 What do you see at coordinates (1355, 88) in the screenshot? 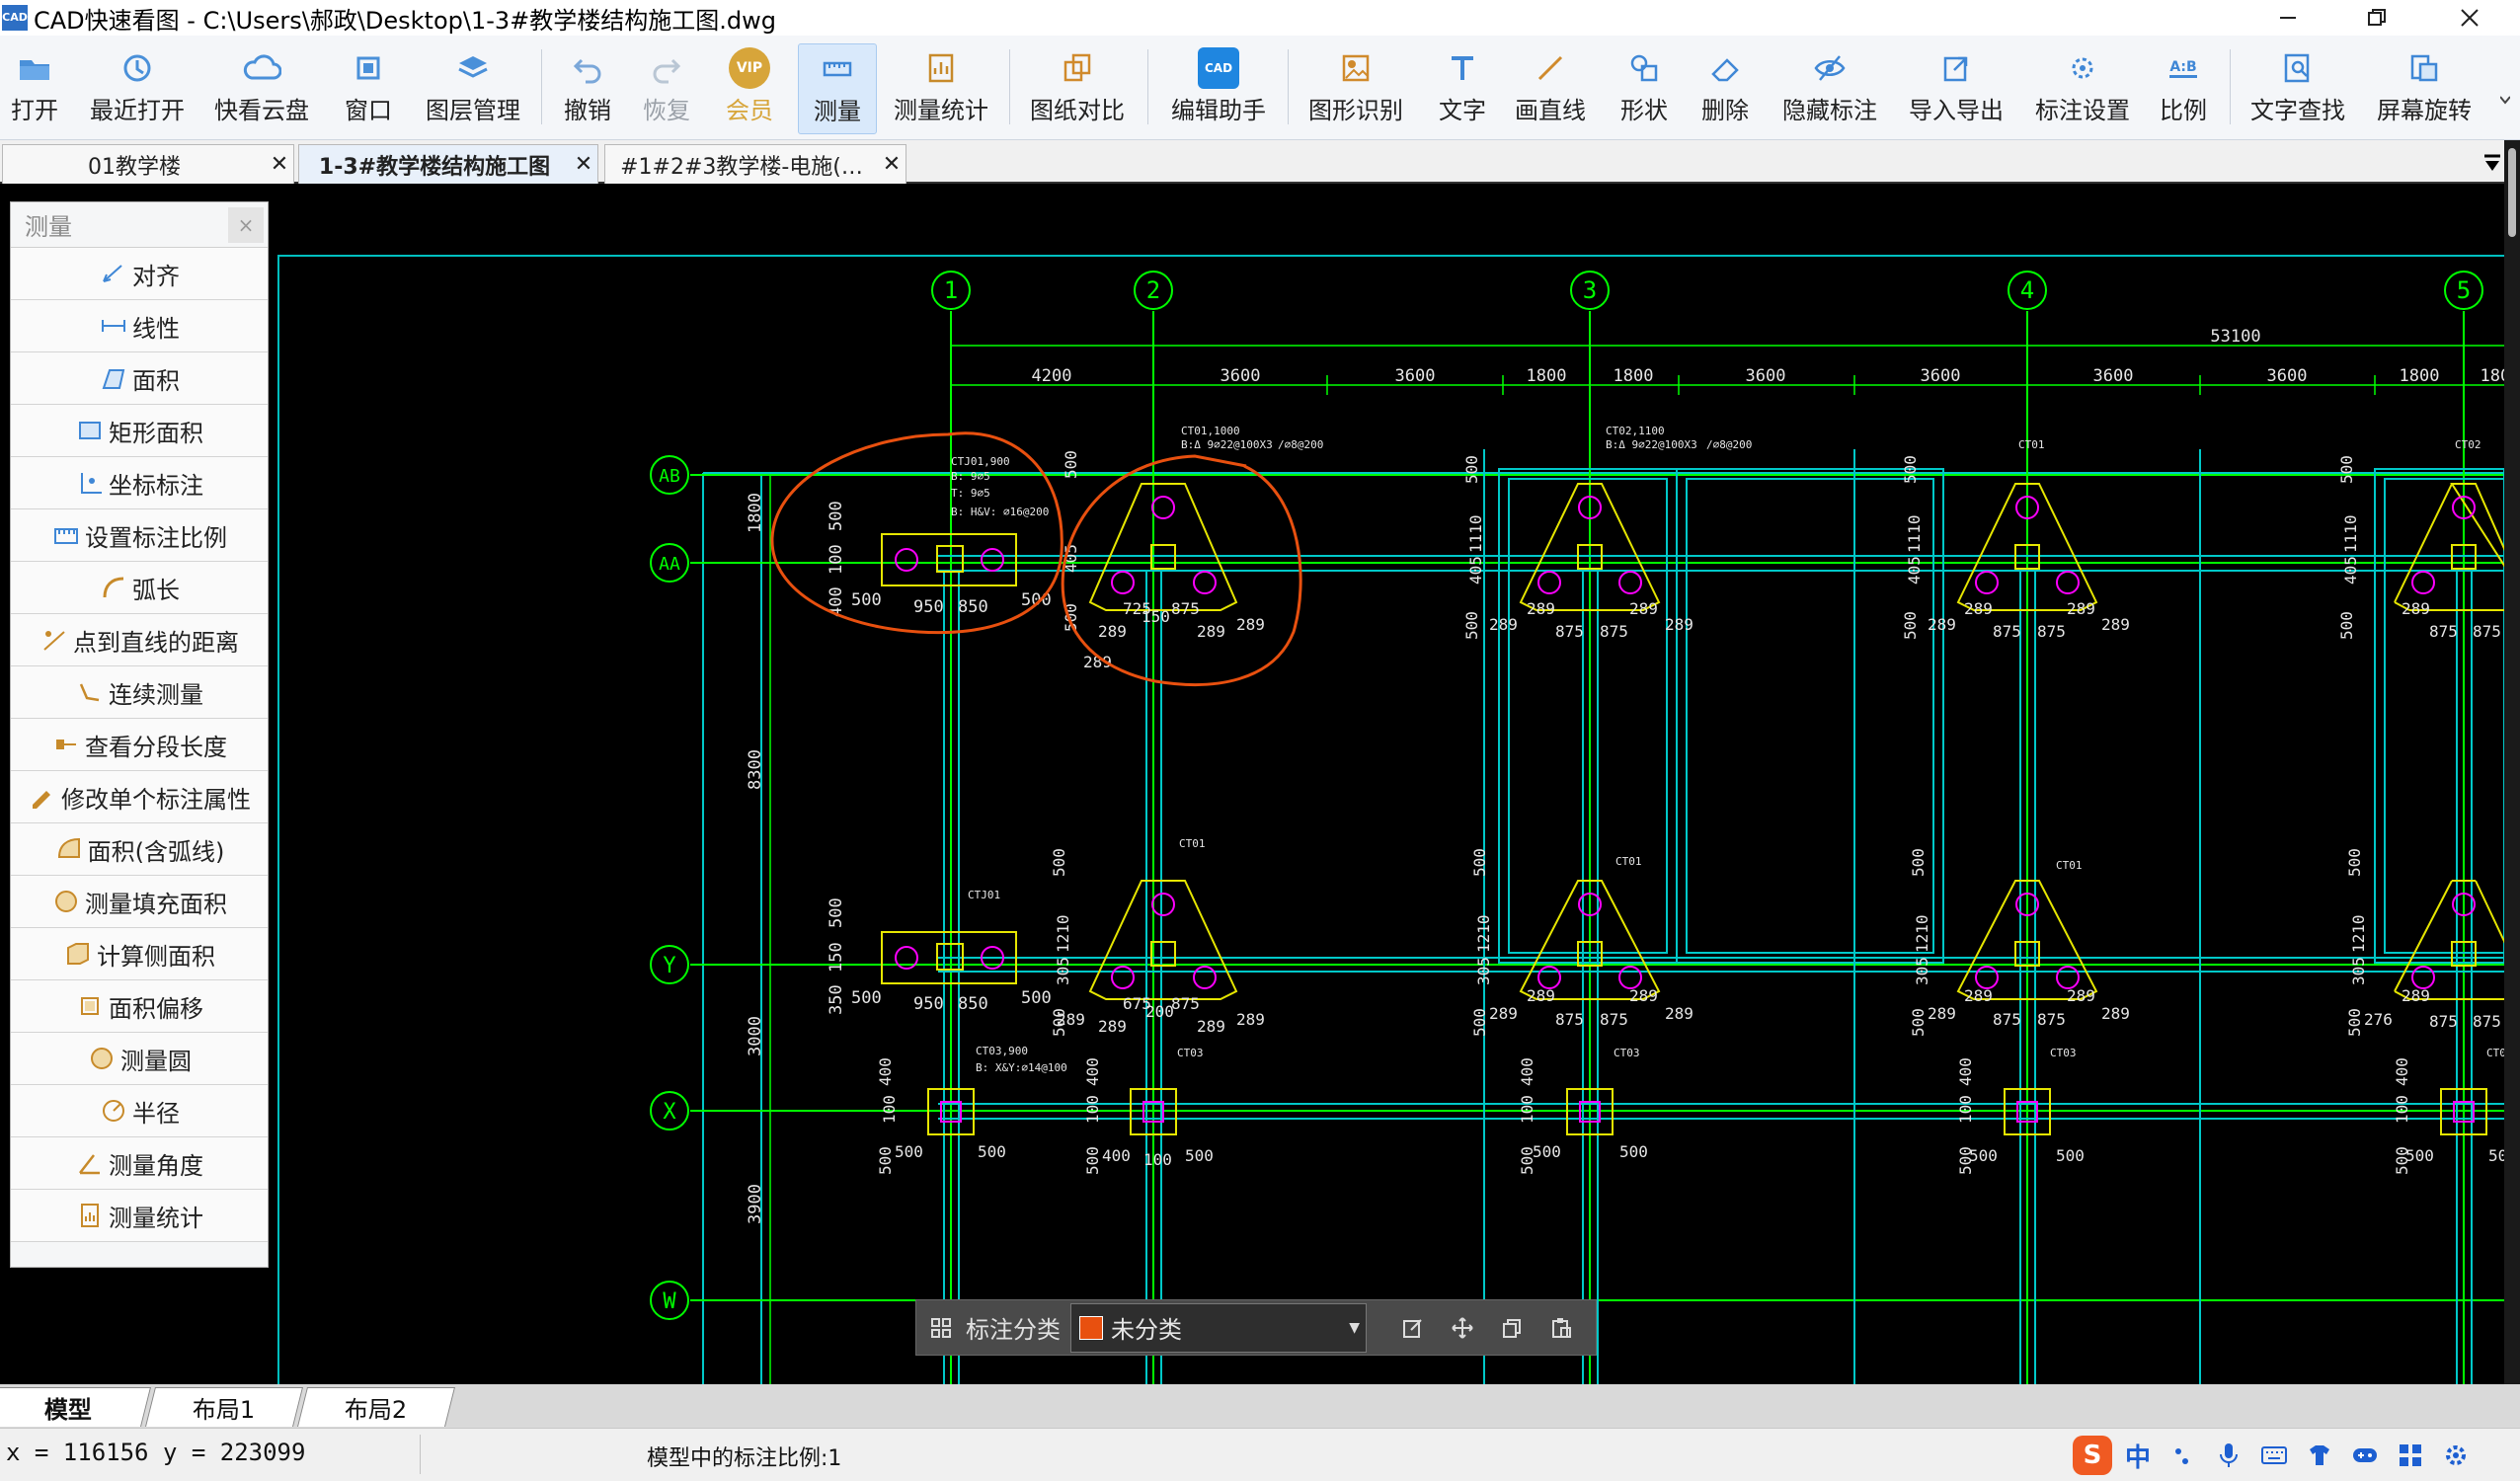
I see `shape-recog-button: 图形识别` at bounding box center [1355, 88].